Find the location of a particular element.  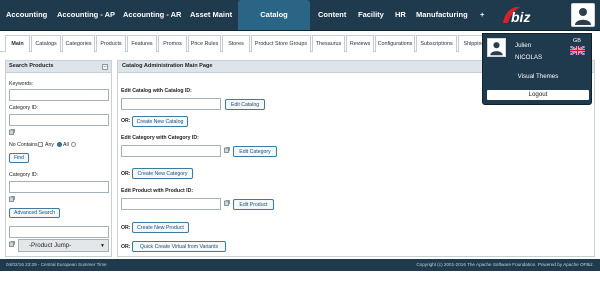

search-panel-header: Search Products – is located at coordinates (58, 67).